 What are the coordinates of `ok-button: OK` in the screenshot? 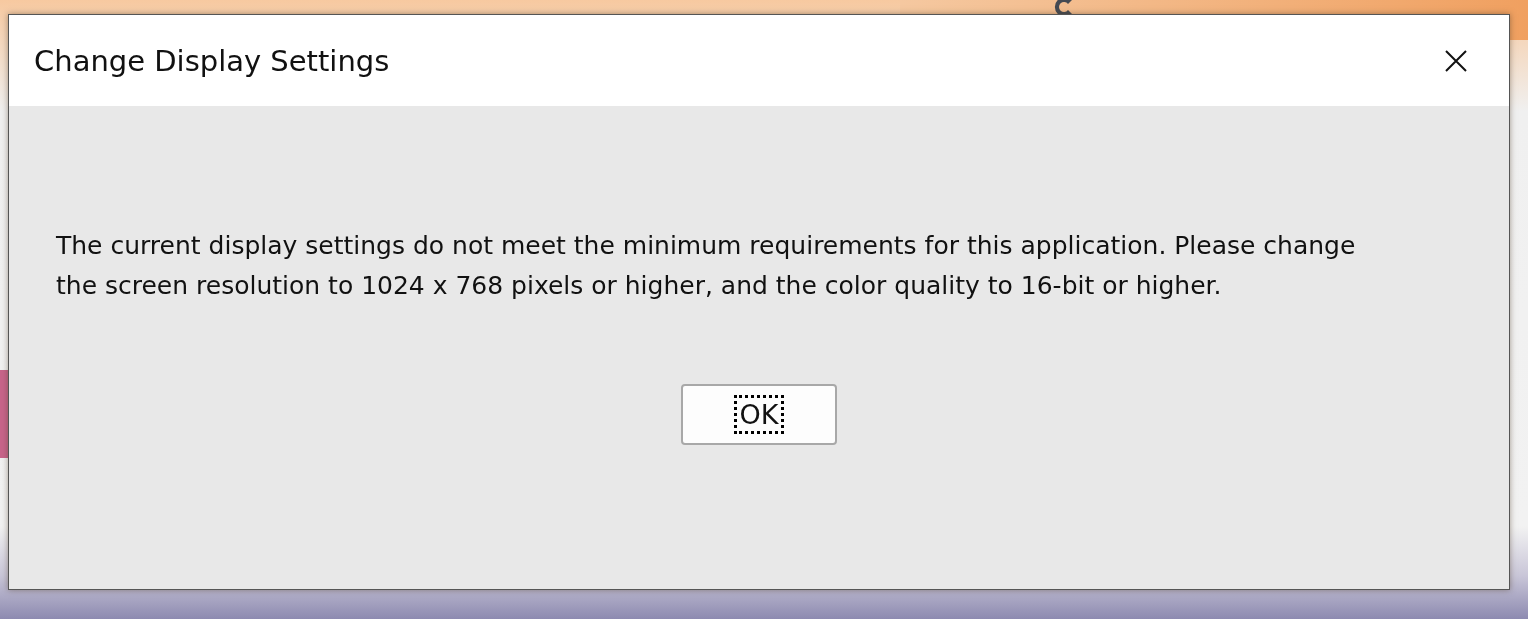 It's located at (759, 414).